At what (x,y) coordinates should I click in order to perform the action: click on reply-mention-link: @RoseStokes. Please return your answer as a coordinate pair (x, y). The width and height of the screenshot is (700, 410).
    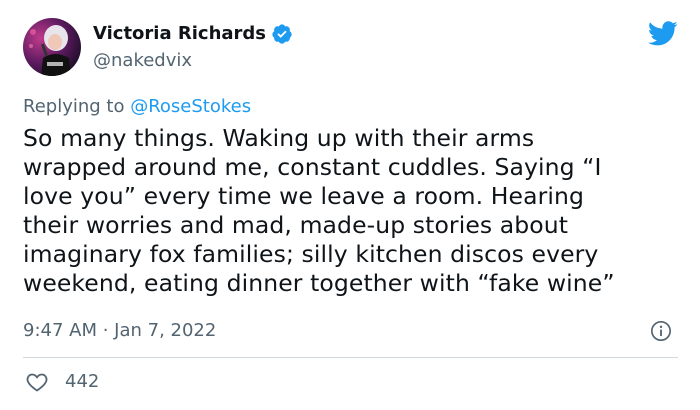
    Looking at the image, I should click on (190, 106).